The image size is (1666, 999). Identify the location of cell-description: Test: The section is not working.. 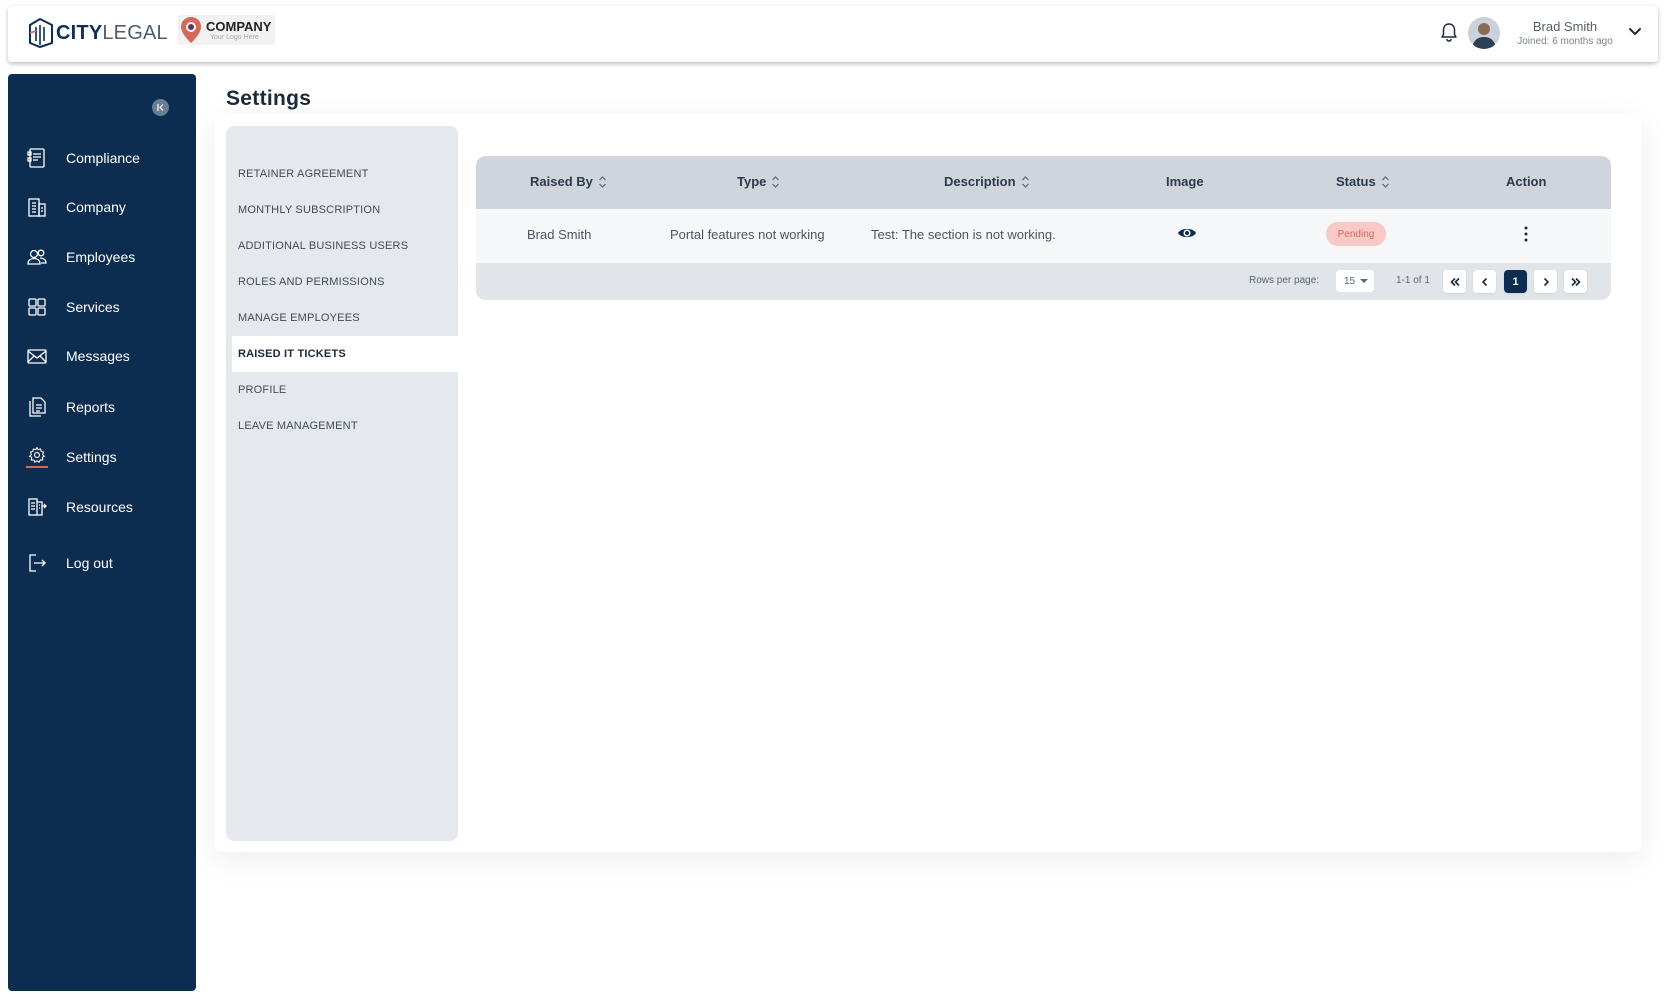
(963, 234).